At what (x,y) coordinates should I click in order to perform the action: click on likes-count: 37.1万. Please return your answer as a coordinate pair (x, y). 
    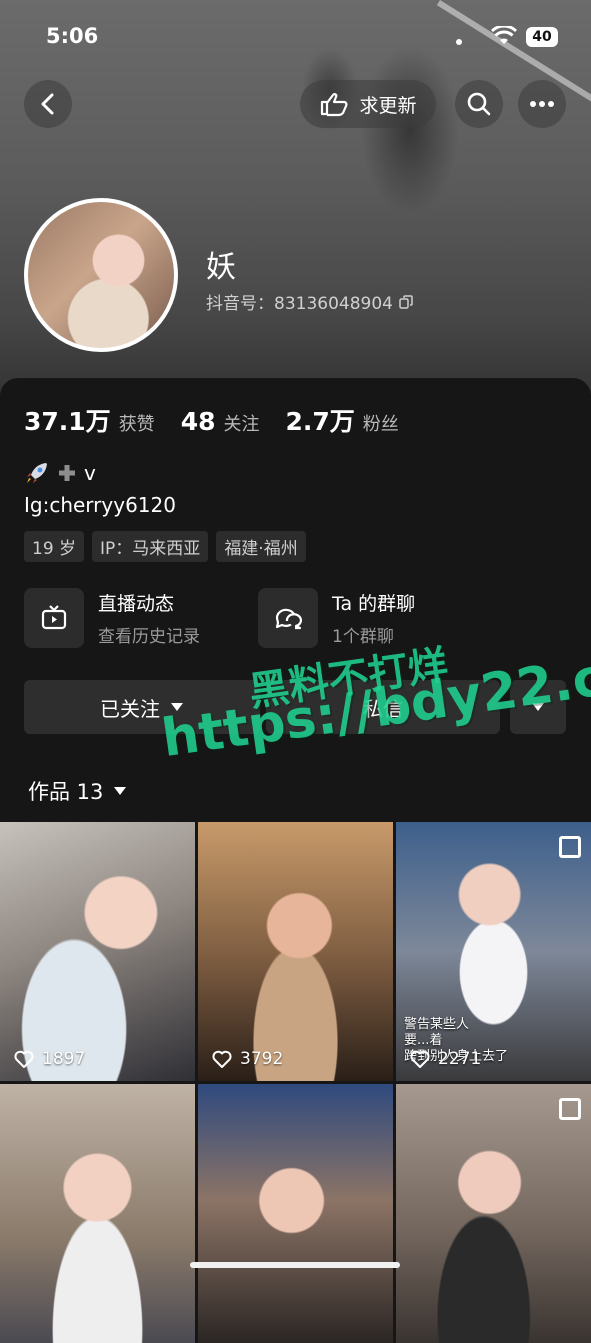
    Looking at the image, I should click on (67, 421).